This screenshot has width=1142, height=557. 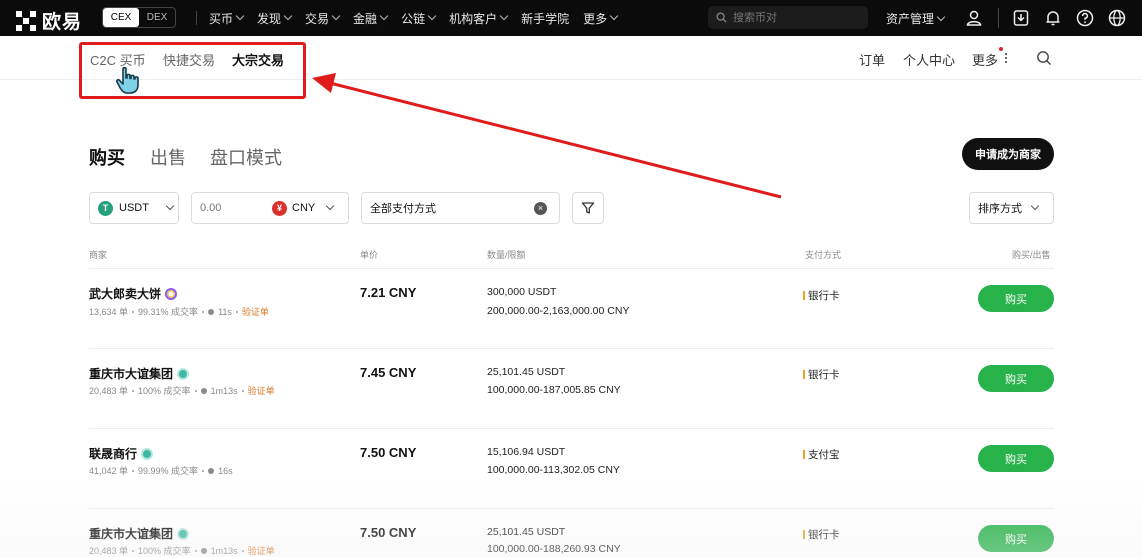 What do you see at coordinates (824, 296) in the screenshot?
I see `payment-method-text: 银行卡` at bounding box center [824, 296].